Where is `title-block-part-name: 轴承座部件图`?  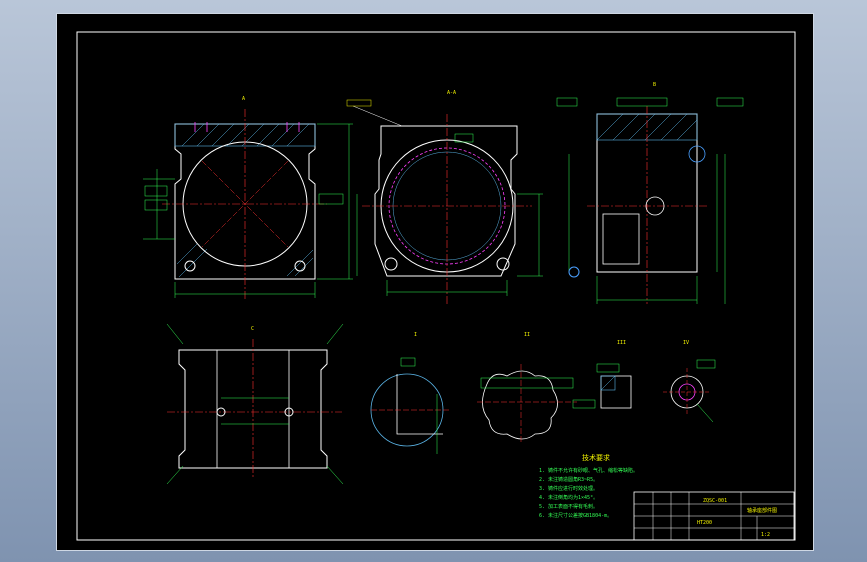 title-block-part-name: 轴承座部件图 is located at coordinates (762, 510).